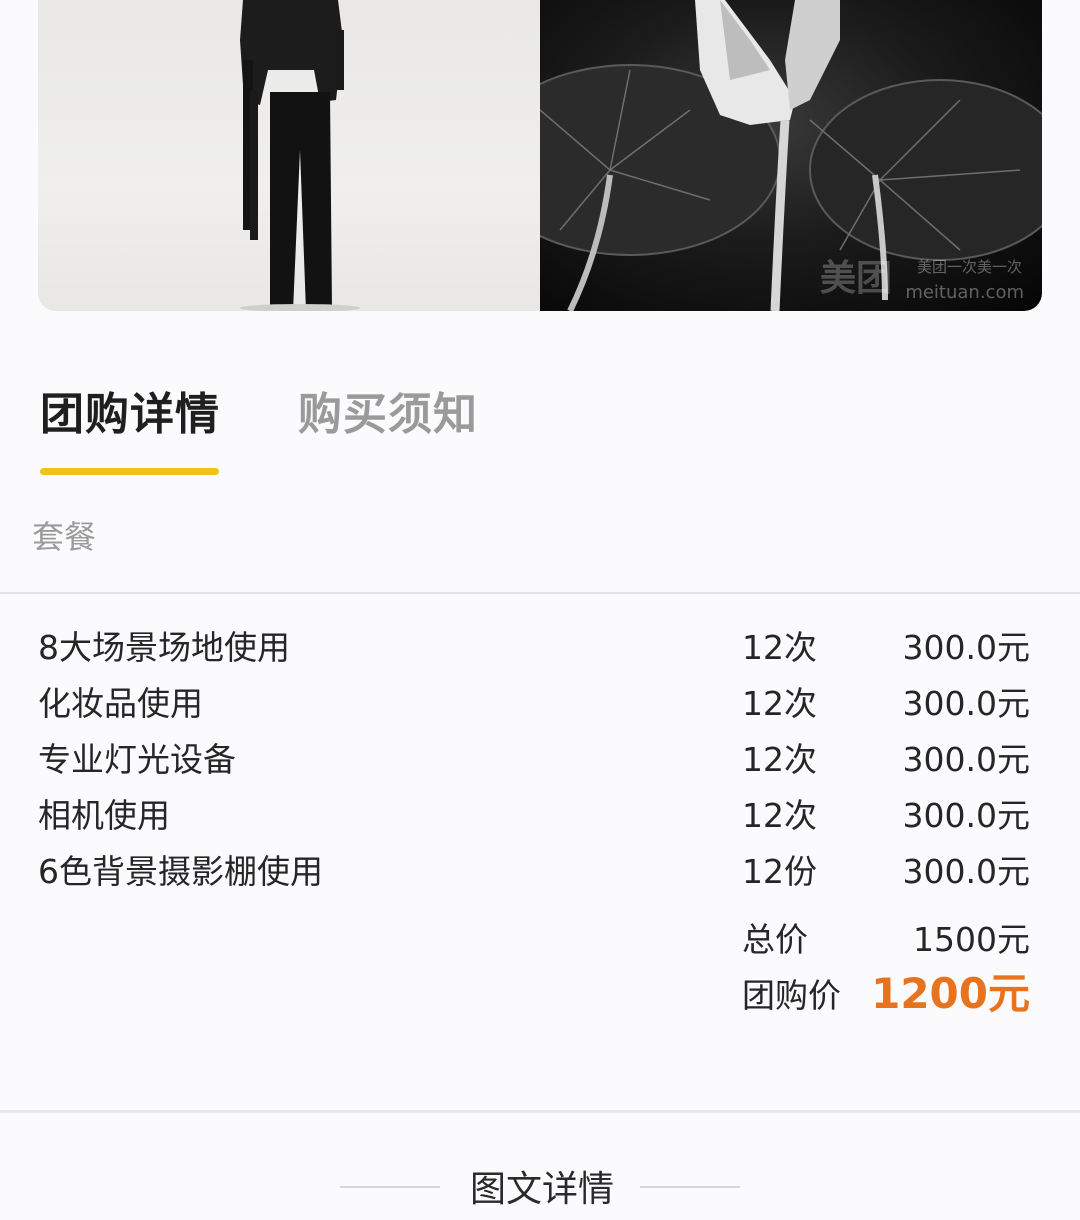  I want to click on image-text-details-header: 图文详情, so click(540, 1190).